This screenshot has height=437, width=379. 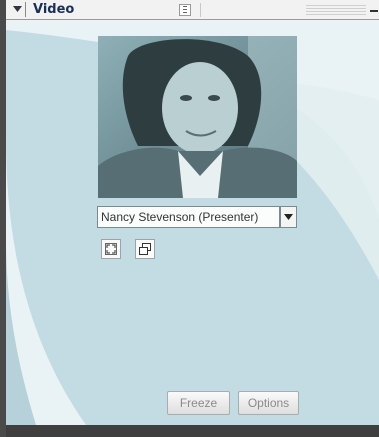 I want to click on chevron-down-icon, so click(x=288, y=217).